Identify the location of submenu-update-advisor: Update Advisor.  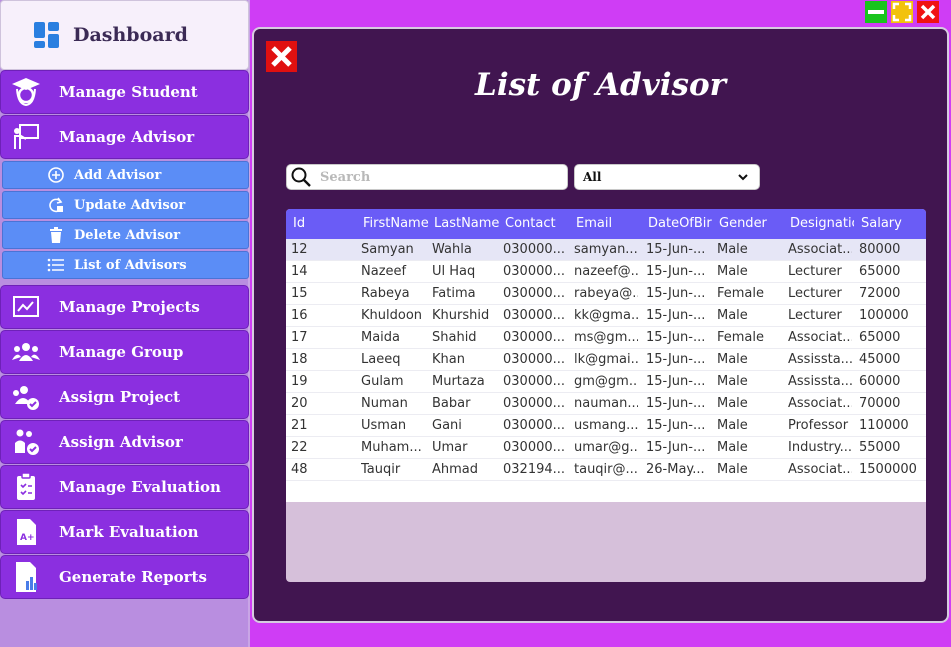
(125, 205).